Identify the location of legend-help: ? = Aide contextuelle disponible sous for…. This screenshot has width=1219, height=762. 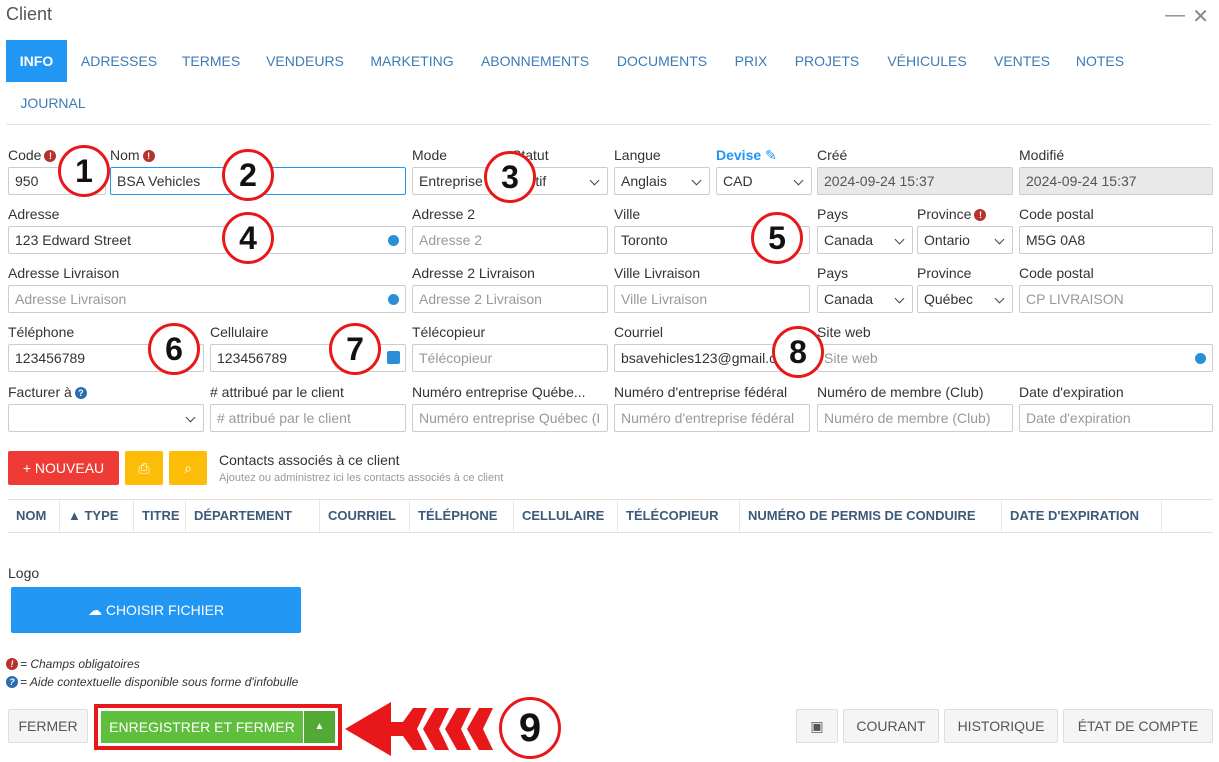
(152, 682).